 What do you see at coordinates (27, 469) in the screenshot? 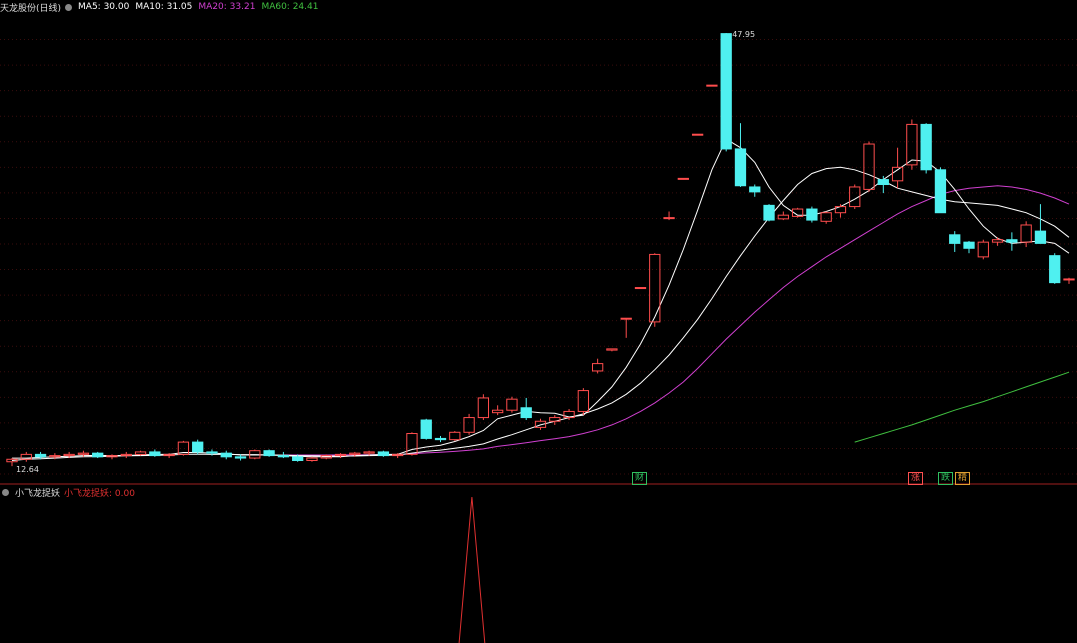
I see `min-price-label: 12.64` at bounding box center [27, 469].